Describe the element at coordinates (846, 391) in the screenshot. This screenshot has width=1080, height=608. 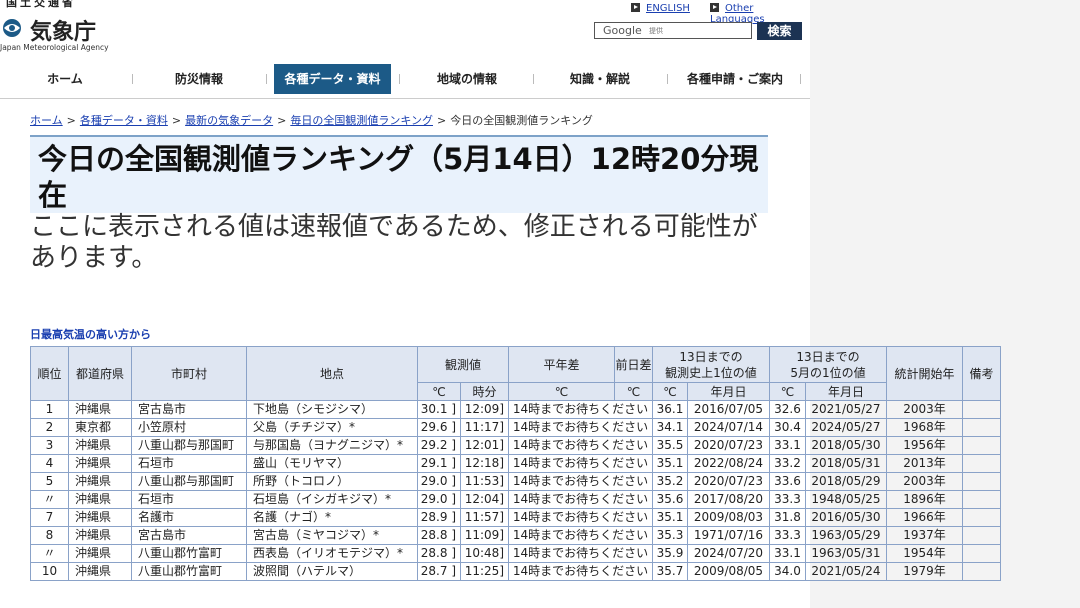
I see `subheader-may-date: 年月日` at that location.